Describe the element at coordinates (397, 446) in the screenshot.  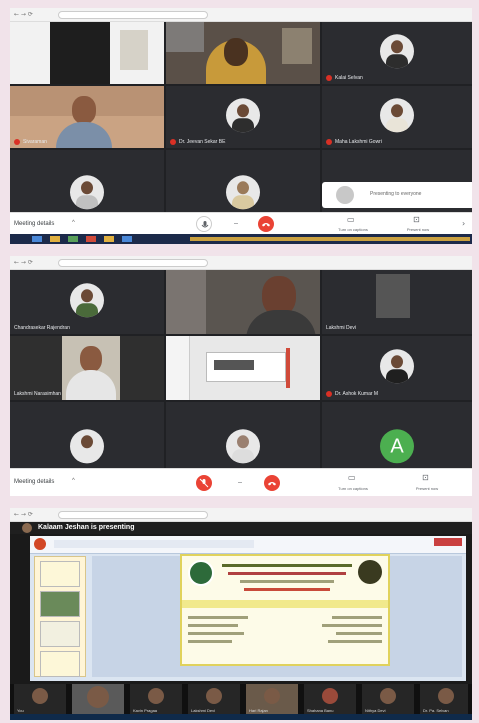
I see `letter-avatar: A` at that location.